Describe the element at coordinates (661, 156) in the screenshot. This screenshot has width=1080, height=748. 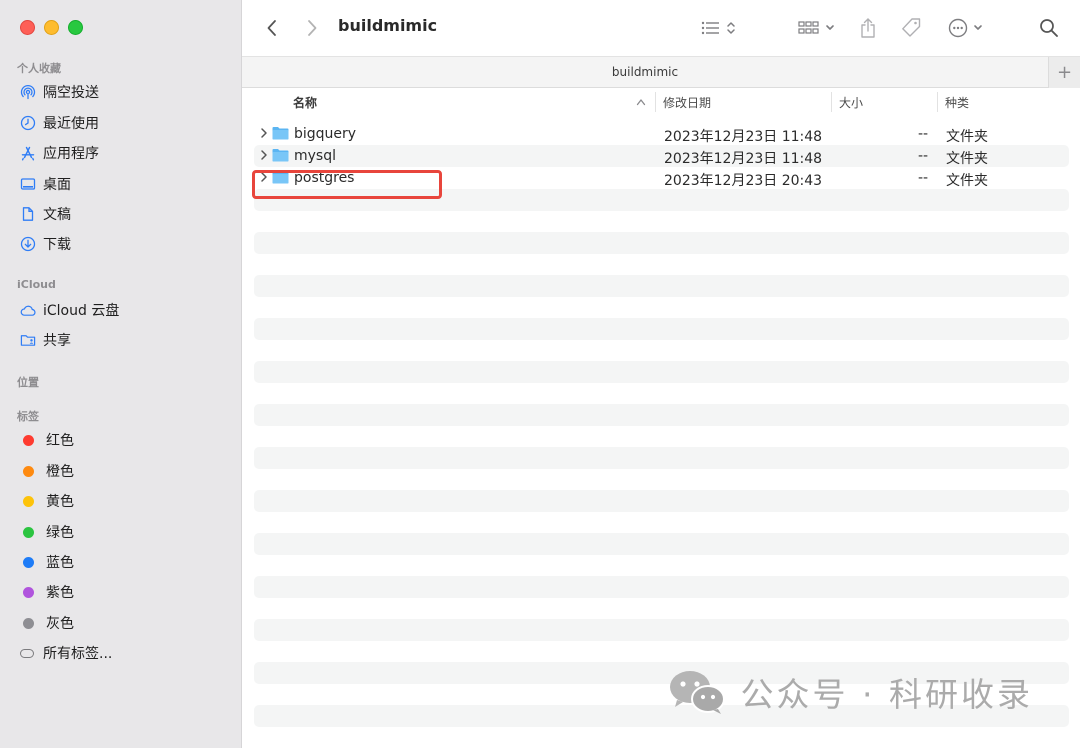
I see `file-row-mysql: mysql 2023年12月23日 11:48 -- 文件夹` at that location.